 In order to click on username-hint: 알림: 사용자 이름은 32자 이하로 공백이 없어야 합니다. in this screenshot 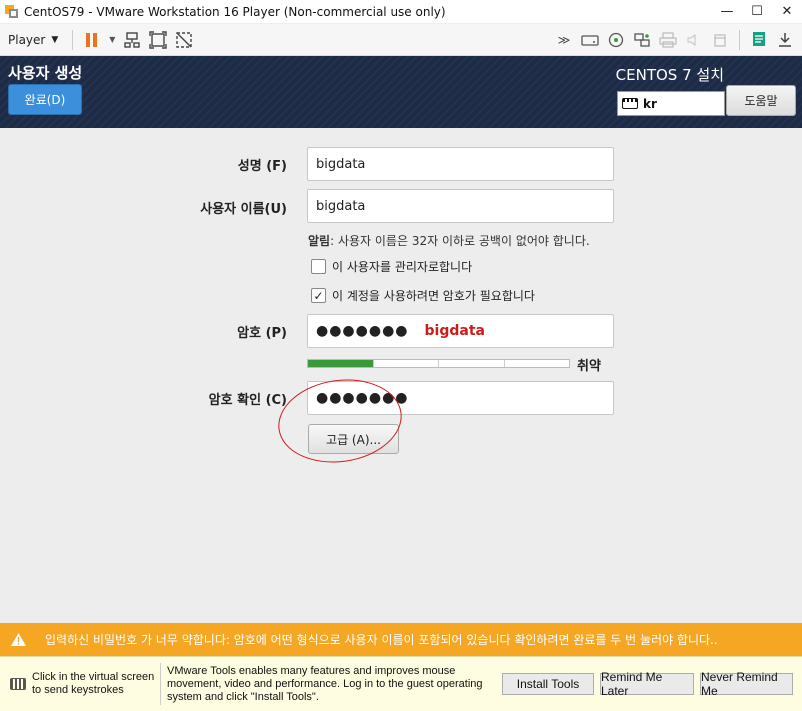, I will do `click(449, 240)`.